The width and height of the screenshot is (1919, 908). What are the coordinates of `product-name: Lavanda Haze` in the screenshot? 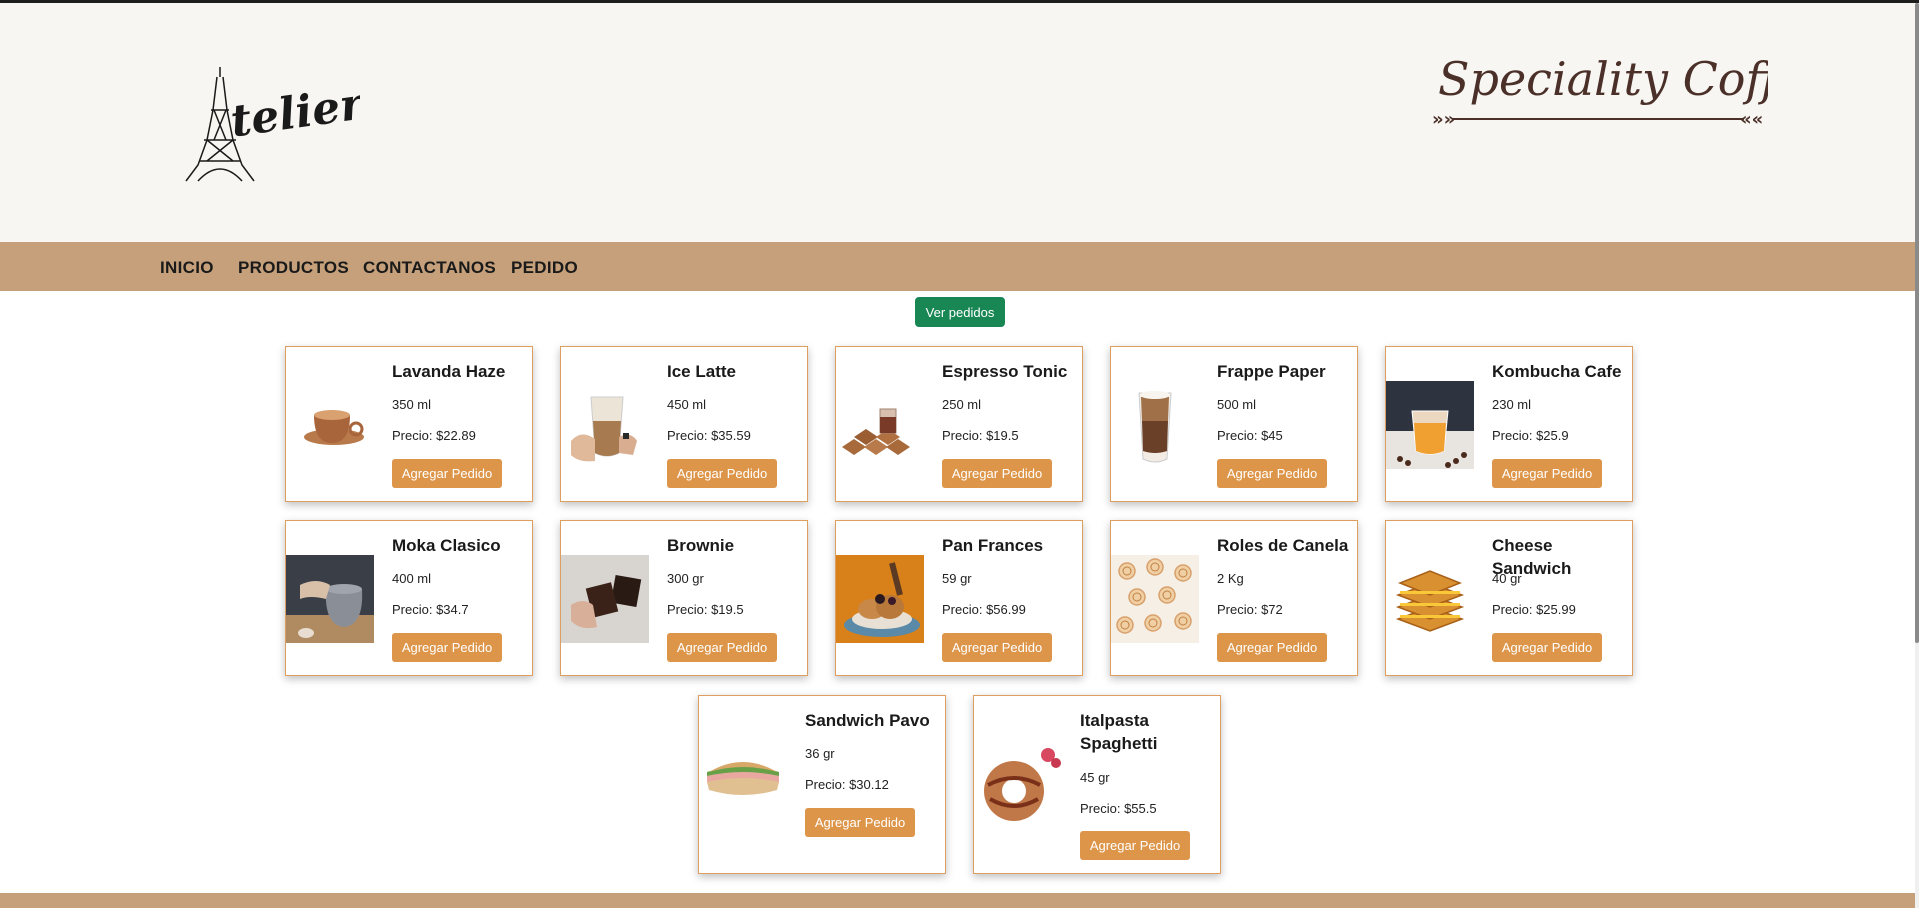 It's located at (449, 371).